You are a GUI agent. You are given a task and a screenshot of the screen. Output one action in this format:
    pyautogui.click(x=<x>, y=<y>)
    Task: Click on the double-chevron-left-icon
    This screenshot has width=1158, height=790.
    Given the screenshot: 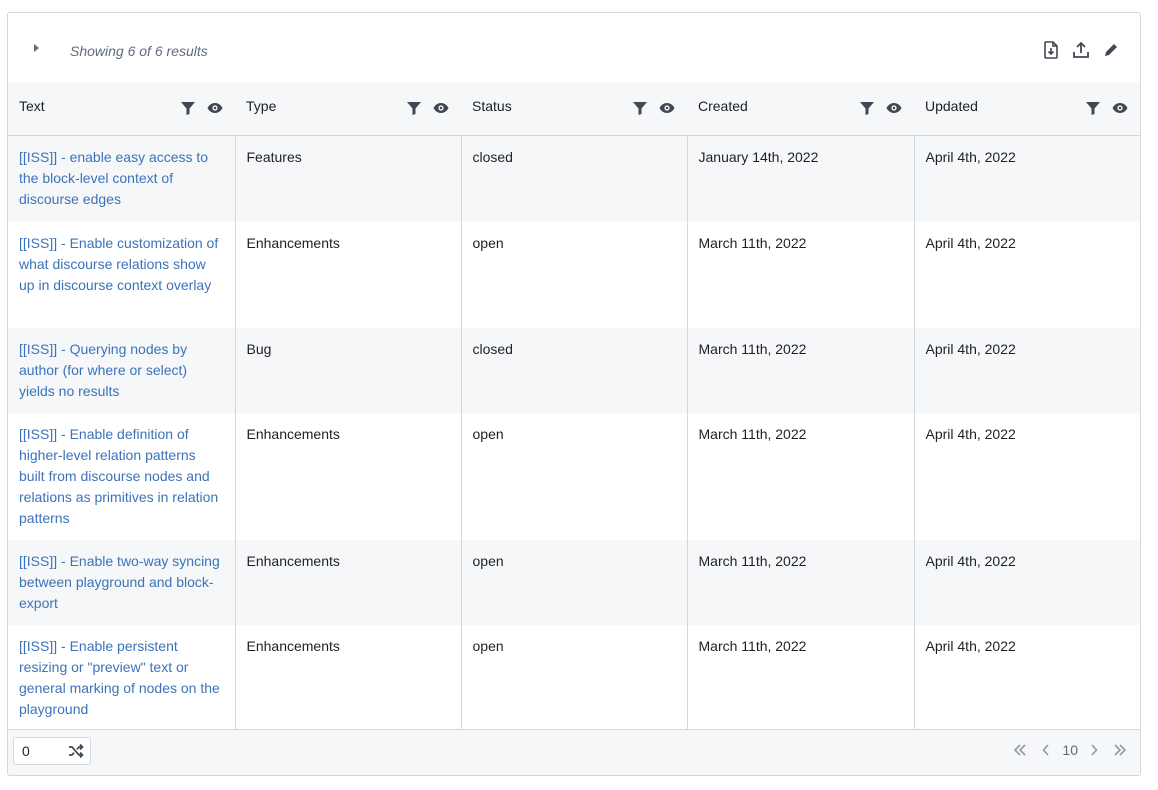 What is the action you would take?
    pyautogui.click(x=1020, y=750)
    